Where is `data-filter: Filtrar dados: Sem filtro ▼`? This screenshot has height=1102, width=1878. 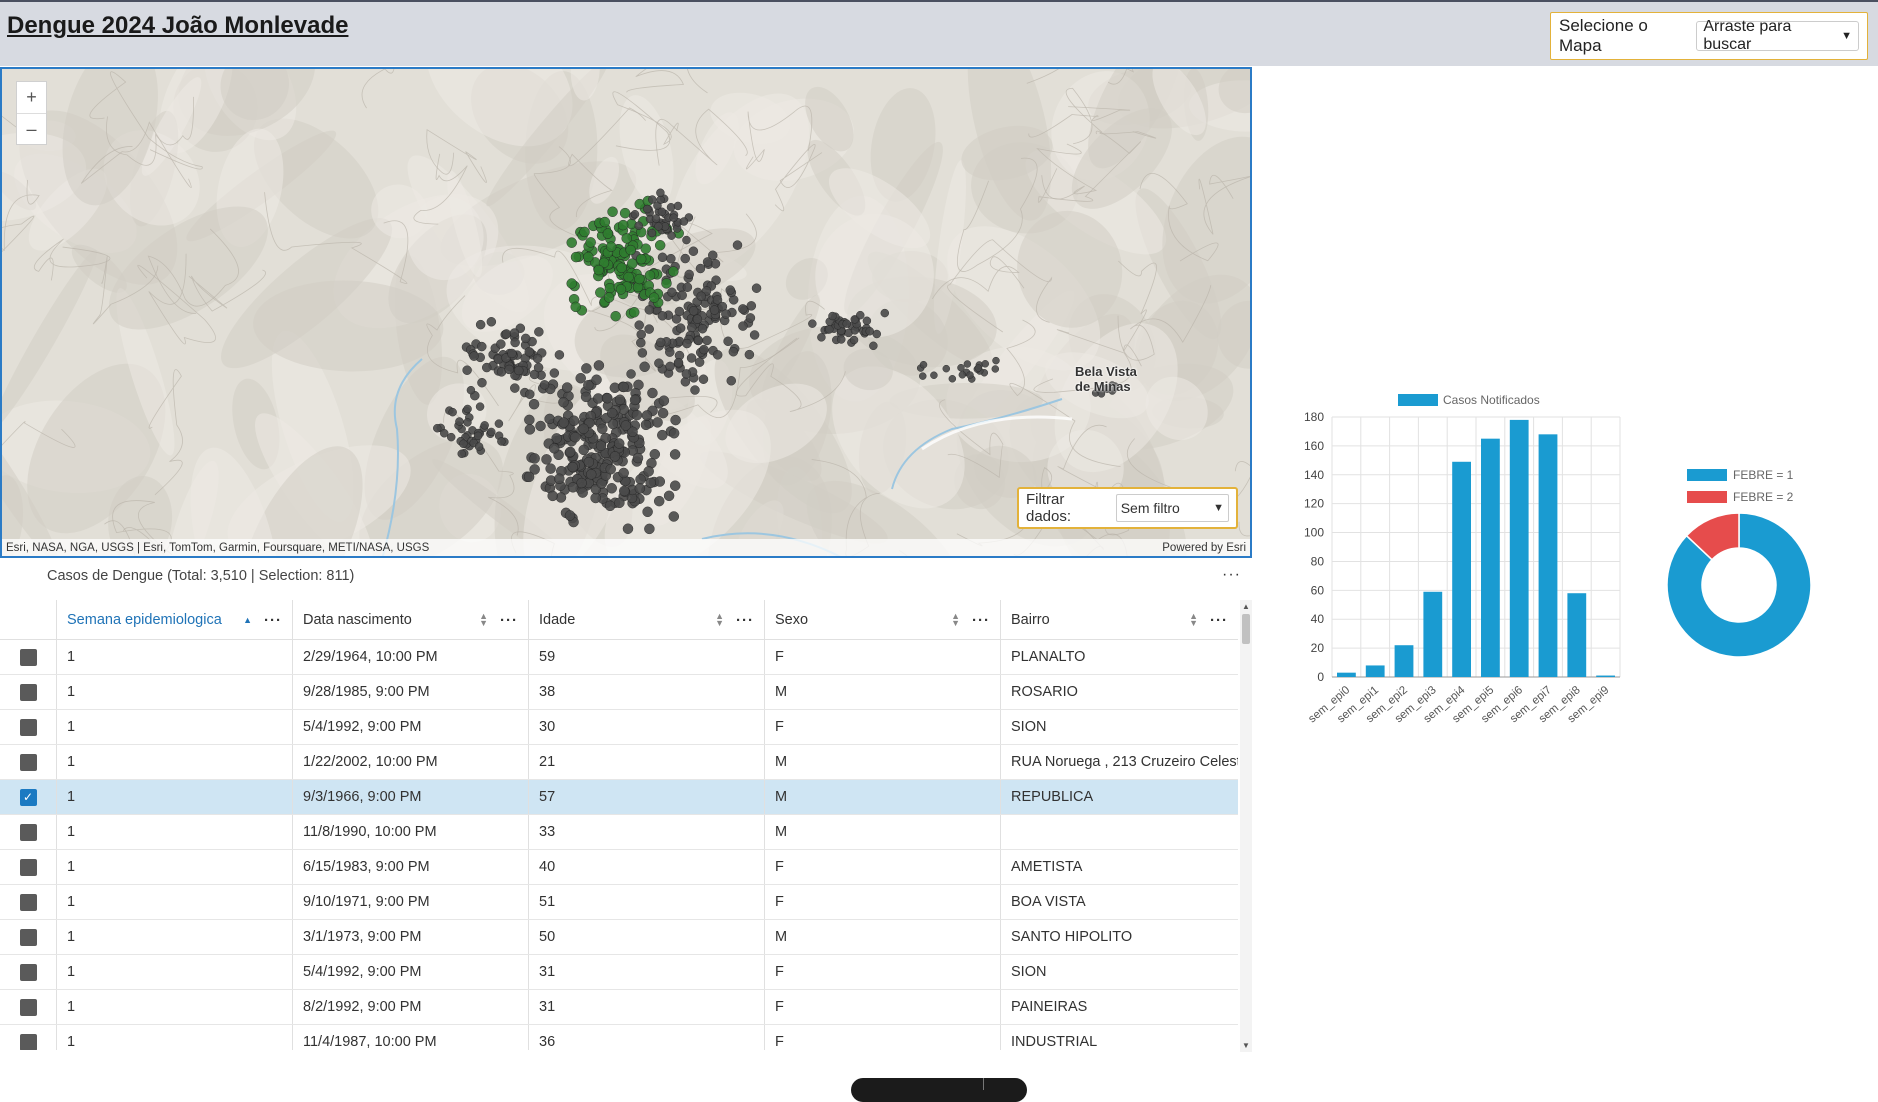 data-filter: Filtrar dados: Sem filtro ▼ is located at coordinates (1127, 508).